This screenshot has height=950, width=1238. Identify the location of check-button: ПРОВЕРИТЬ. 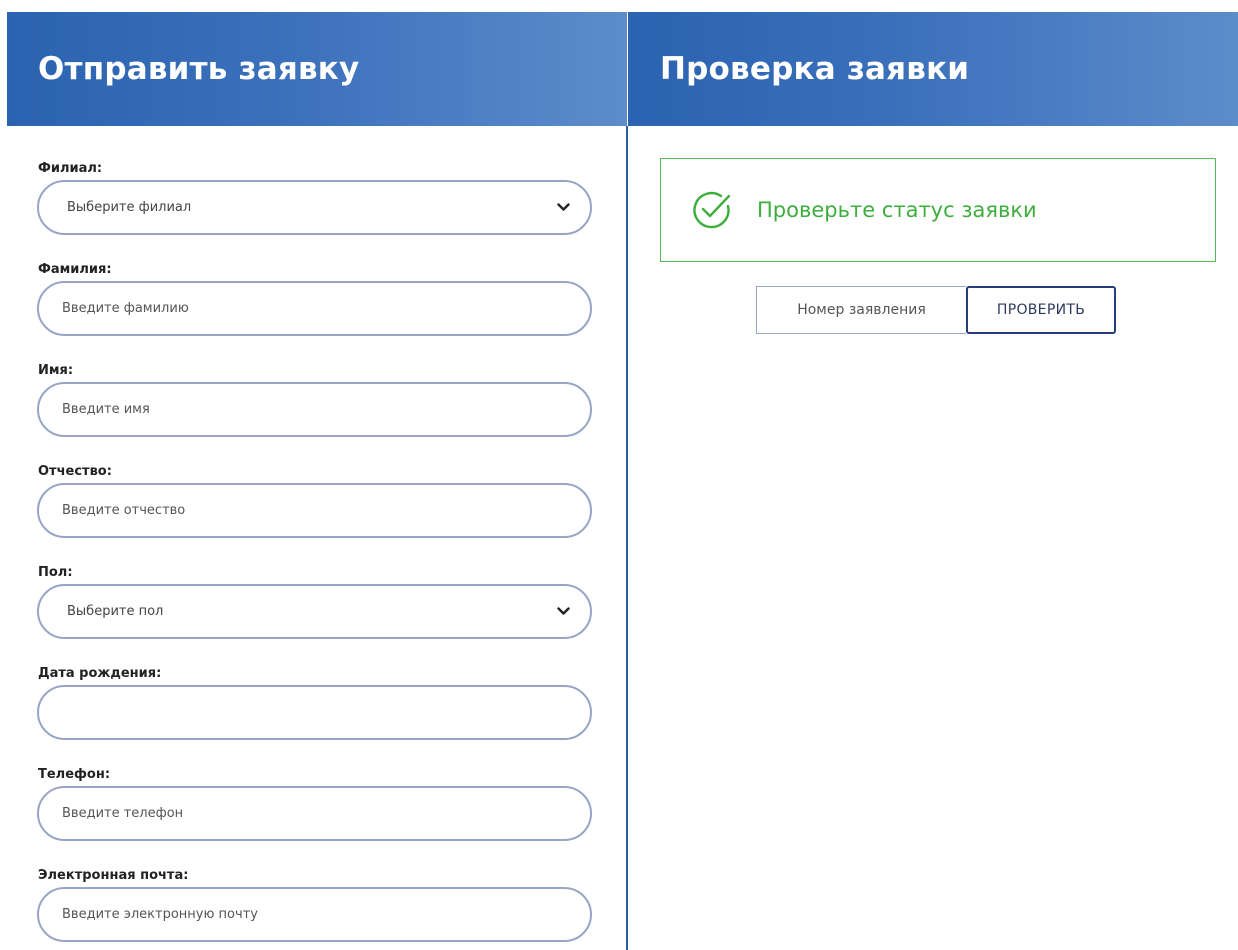
(1041, 310).